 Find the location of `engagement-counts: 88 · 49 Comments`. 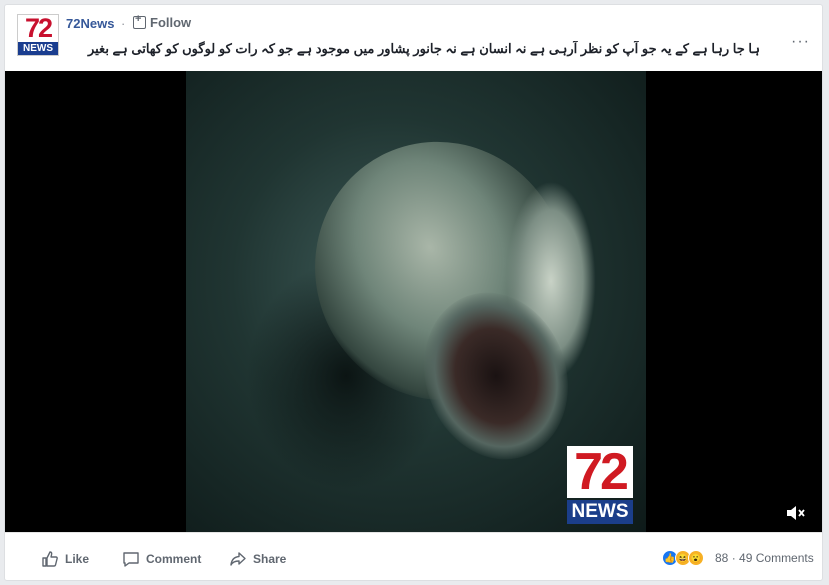

engagement-counts: 88 · 49 Comments is located at coordinates (764, 558).